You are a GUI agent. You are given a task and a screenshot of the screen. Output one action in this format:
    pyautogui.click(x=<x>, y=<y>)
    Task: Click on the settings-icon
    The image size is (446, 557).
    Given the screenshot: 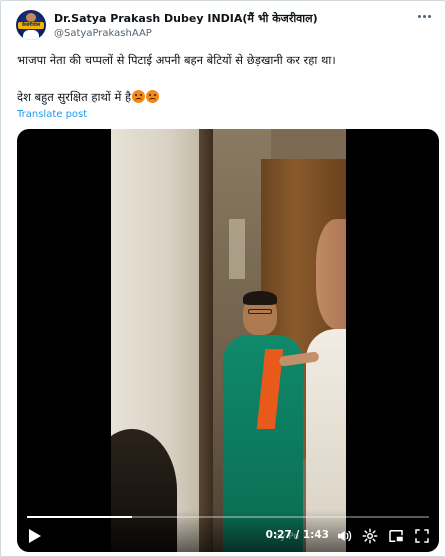 What is the action you would take?
    pyautogui.click(x=370, y=536)
    